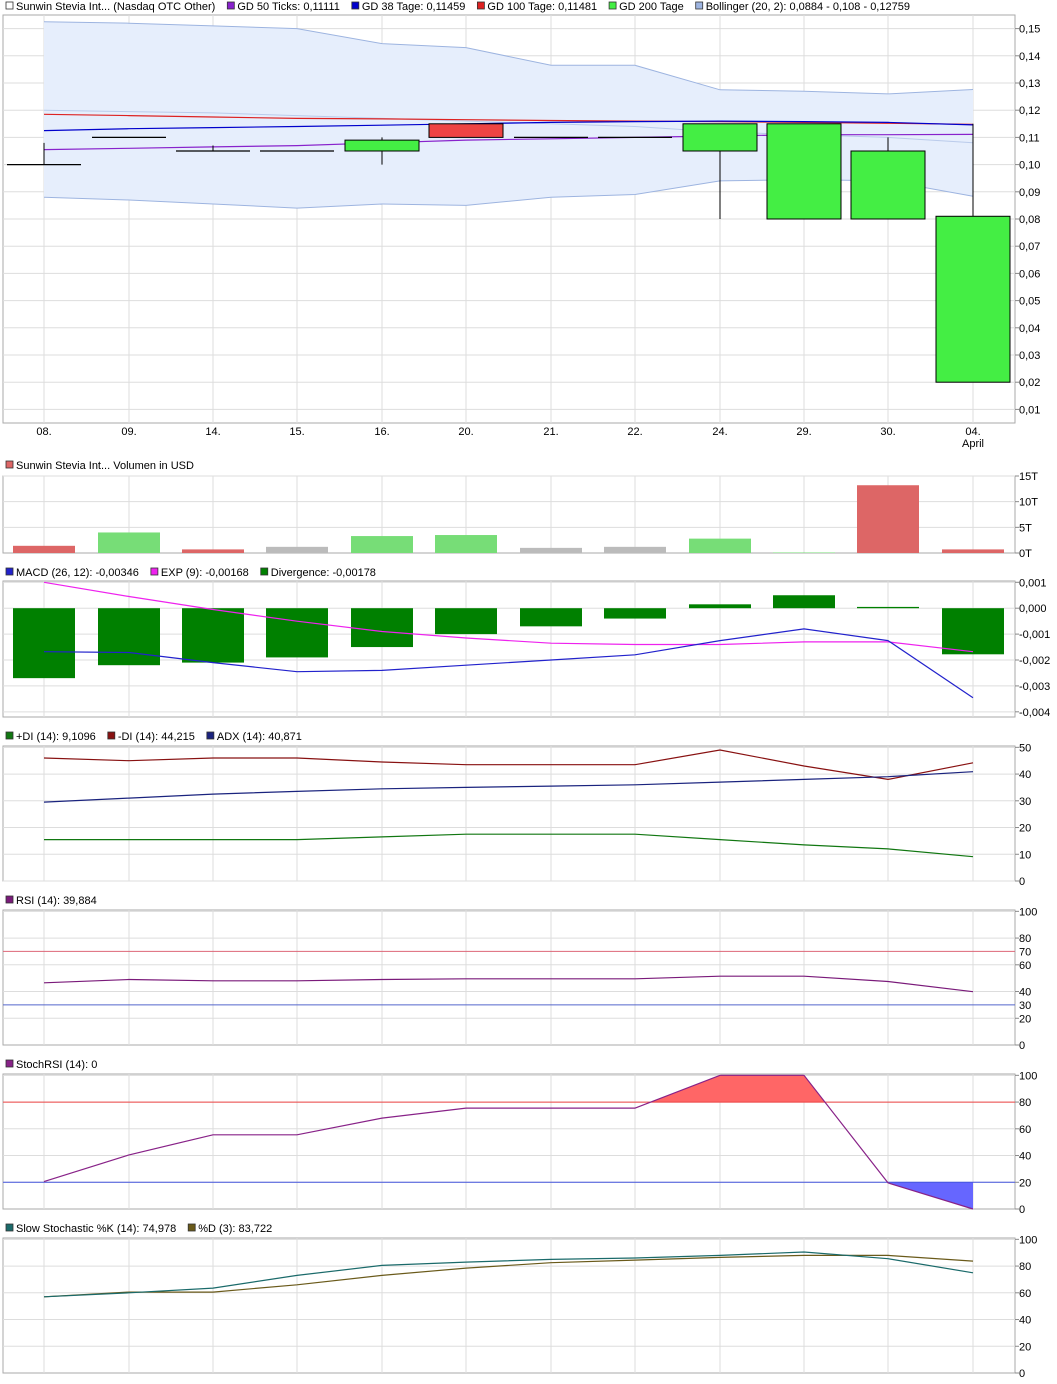 The image size is (1057, 1384). I want to click on stochrsi-tick-label: 40, so click(1025, 1157).